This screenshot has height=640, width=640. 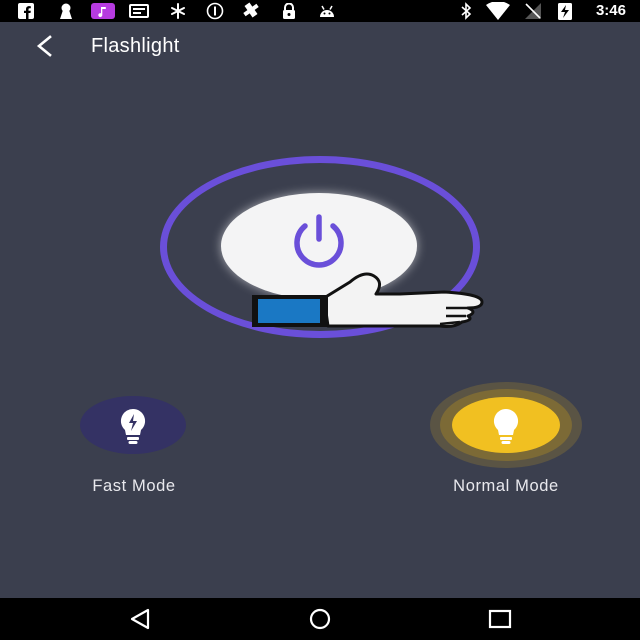 I want to click on facebook-icon, so click(x=26, y=11).